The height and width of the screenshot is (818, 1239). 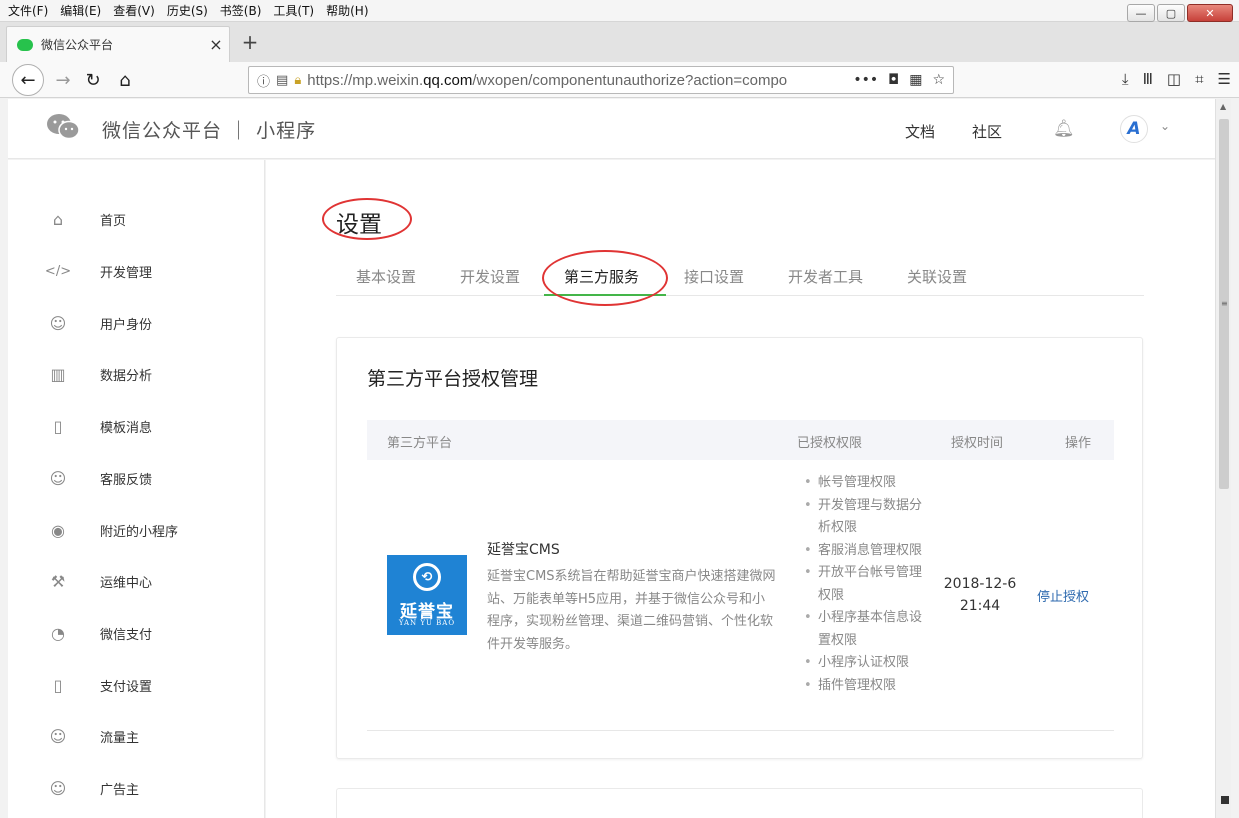 What do you see at coordinates (347, 10) in the screenshot?
I see `menu-help: 帮助(H)` at bounding box center [347, 10].